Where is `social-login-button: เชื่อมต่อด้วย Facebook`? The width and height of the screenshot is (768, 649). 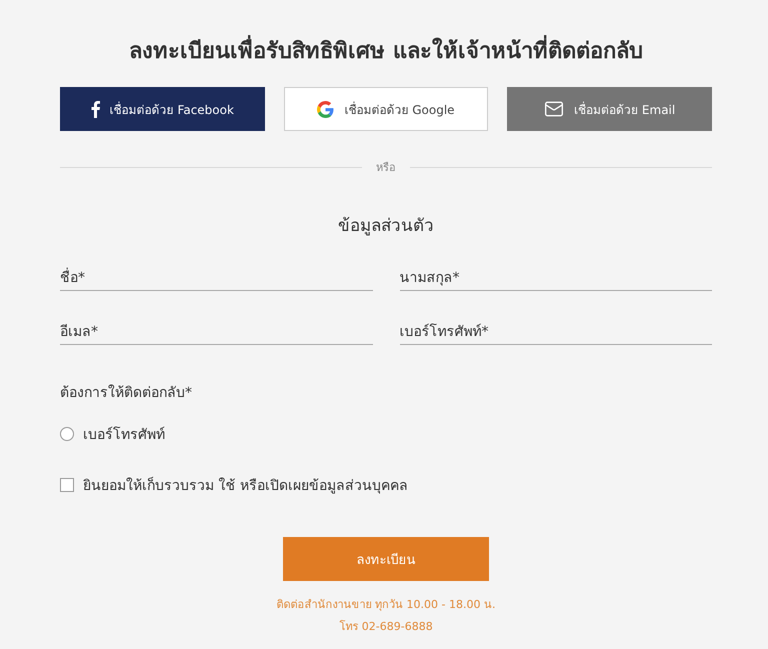
social-login-button: เชื่อมต่อด้วย Facebook is located at coordinates (162, 109).